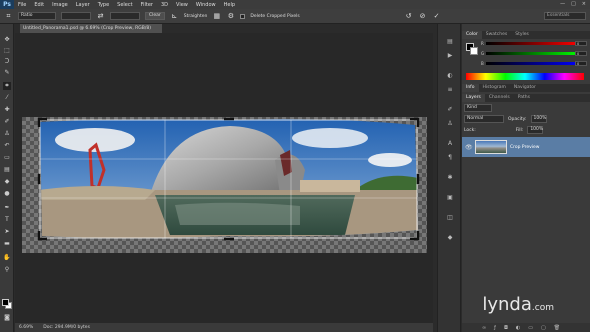 Image resolution: width=590 pixels, height=332 pixels. Describe the element at coordinates (525, 76) in the screenshot. I see `color-ramp` at that location.